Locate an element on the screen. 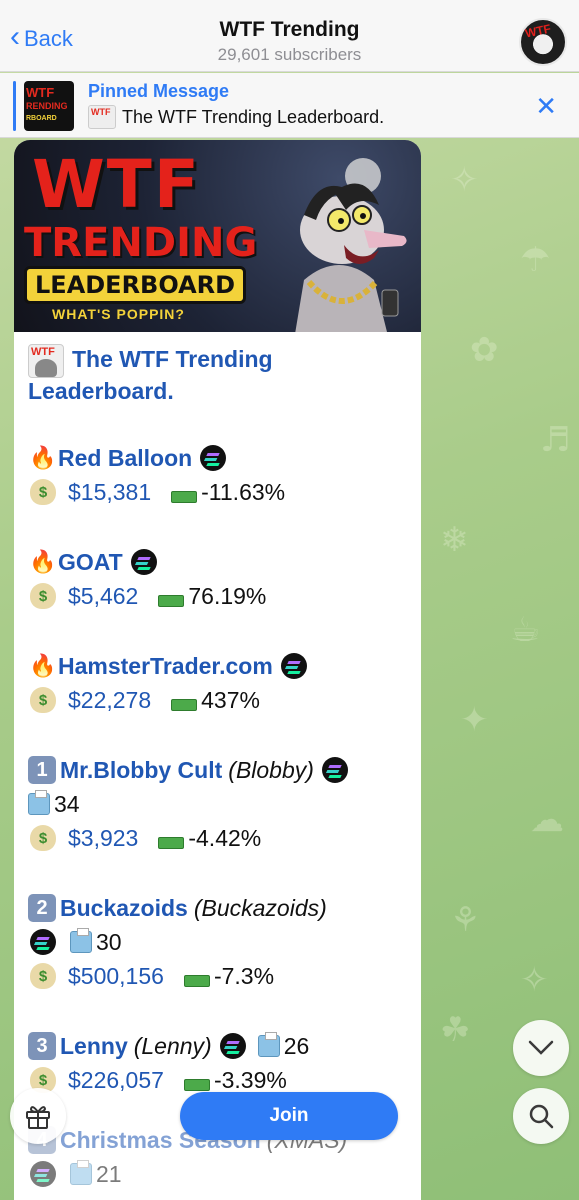  token-name-link: HamsterTrader.com is located at coordinates (165, 666).